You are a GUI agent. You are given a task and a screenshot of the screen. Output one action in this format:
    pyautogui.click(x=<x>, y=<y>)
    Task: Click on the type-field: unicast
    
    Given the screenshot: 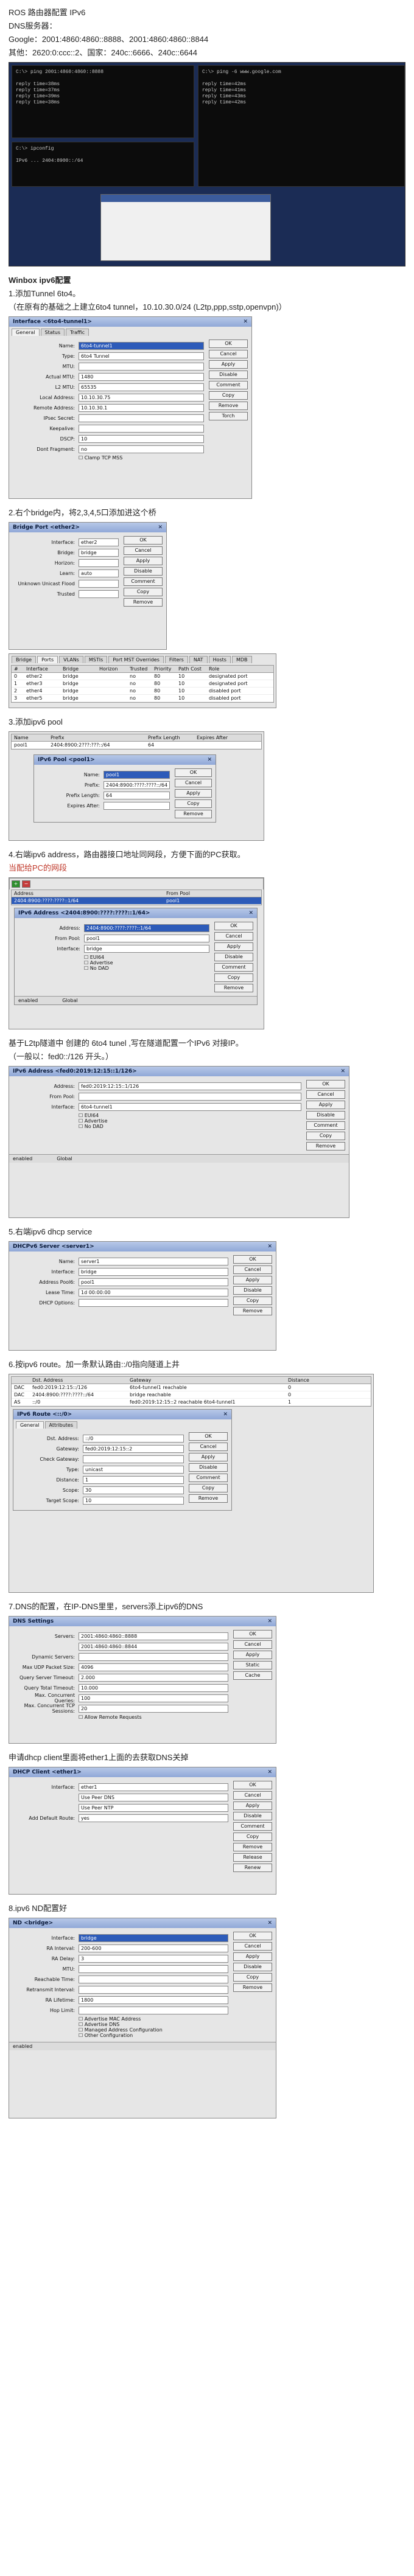 What is the action you would take?
    pyautogui.click(x=133, y=1469)
    